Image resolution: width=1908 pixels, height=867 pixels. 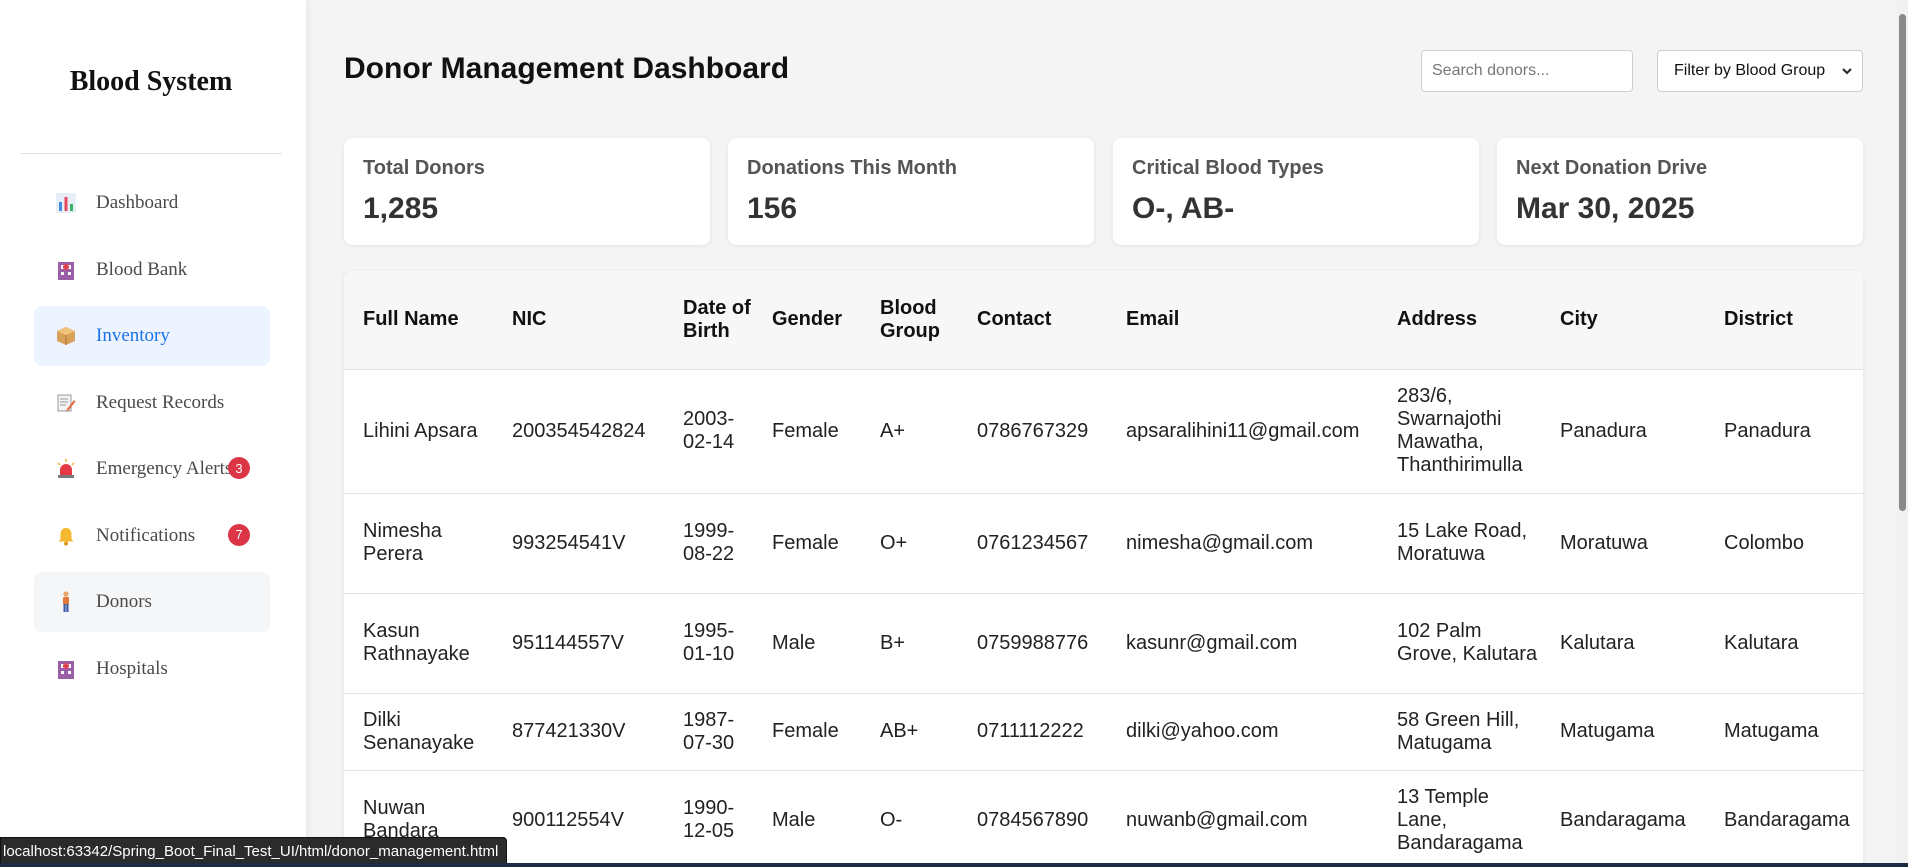 I want to click on table-cell: nuwanb@gmail.com, so click(x=1242, y=818).